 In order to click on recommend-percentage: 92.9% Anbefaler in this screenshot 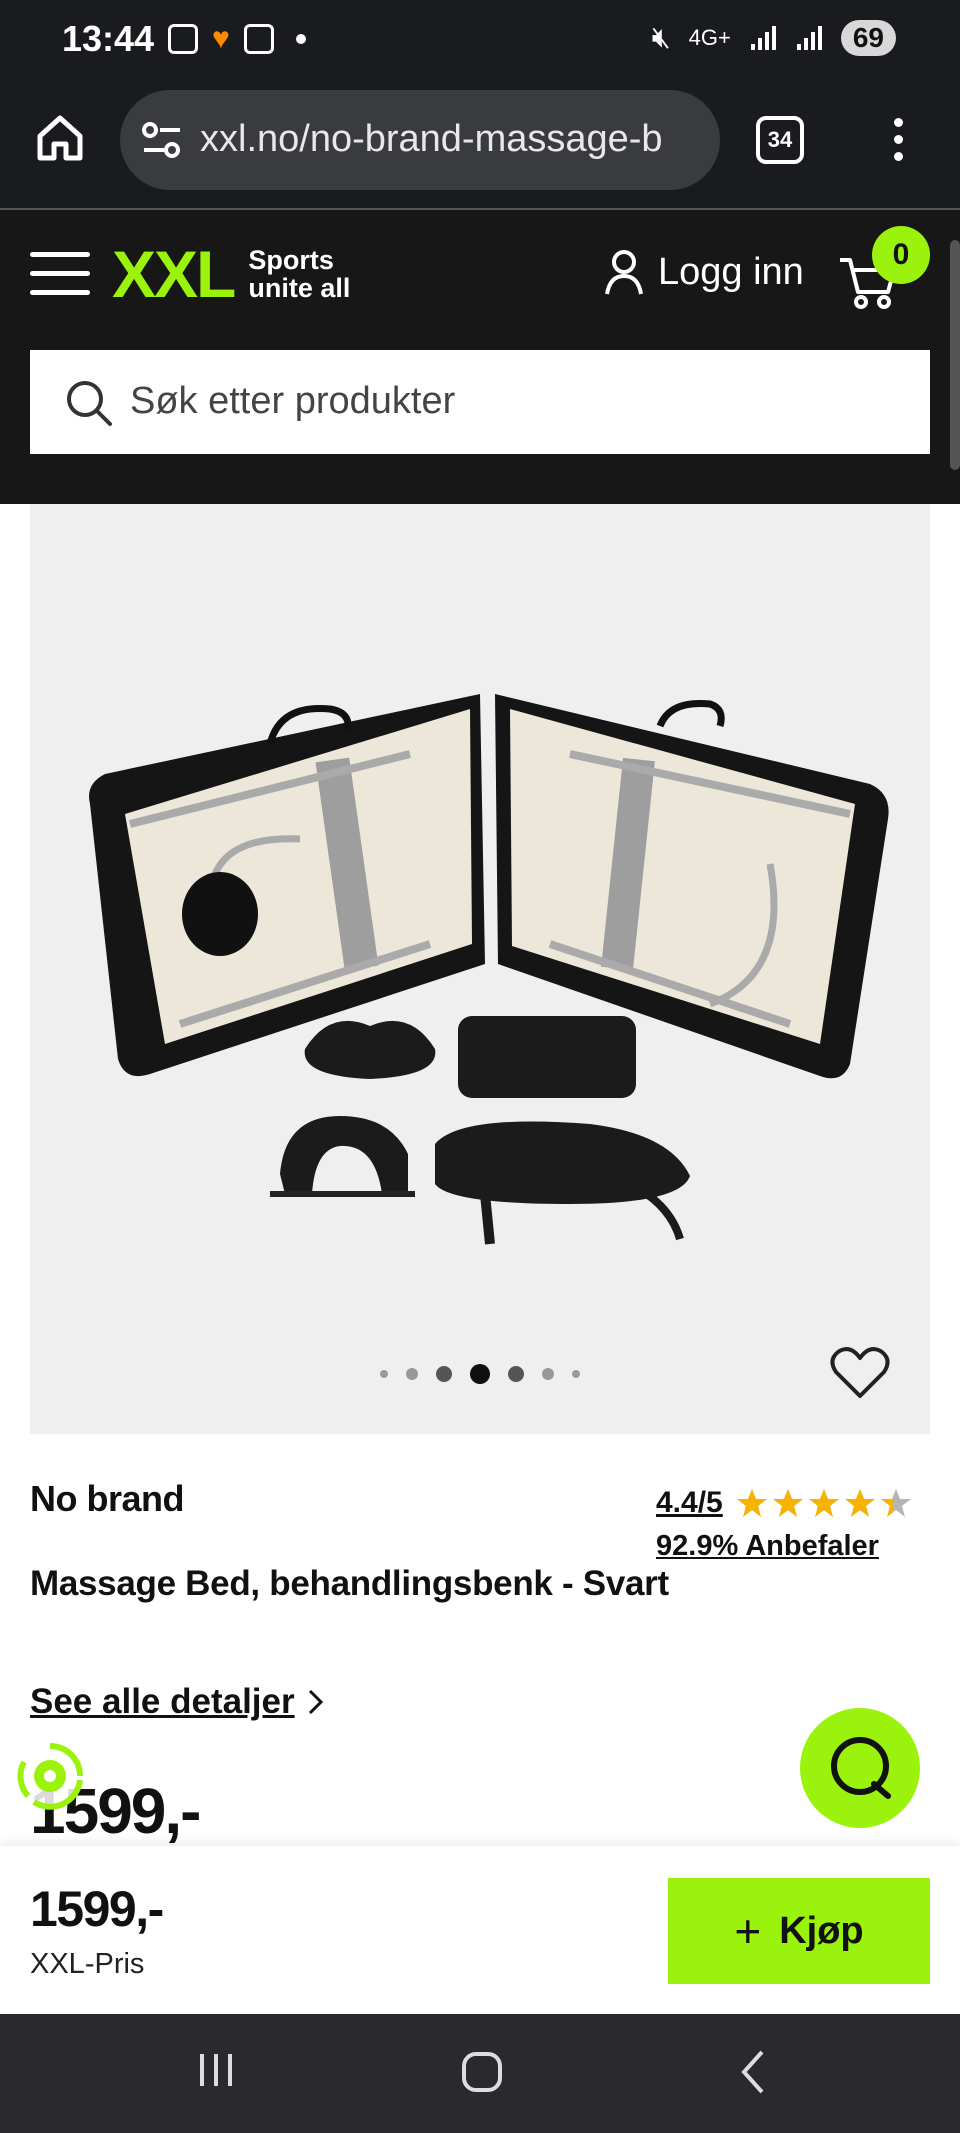, I will do `click(767, 1546)`.